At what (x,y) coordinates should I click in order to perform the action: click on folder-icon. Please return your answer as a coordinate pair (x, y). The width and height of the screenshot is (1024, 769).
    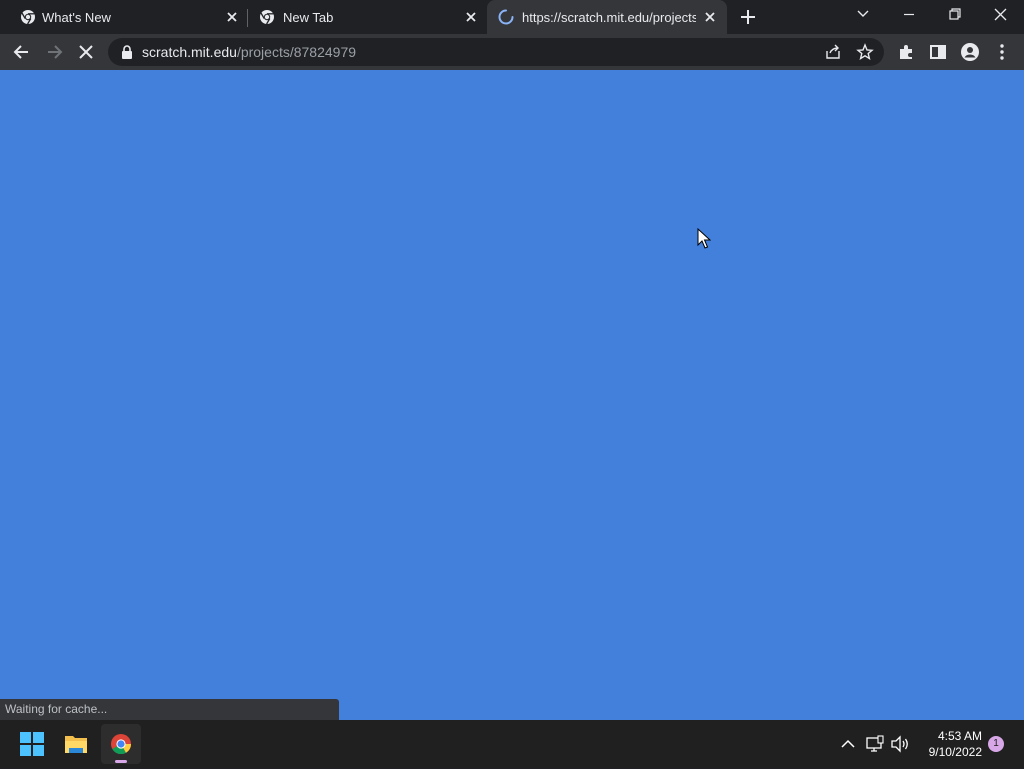
    Looking at the image, I should click on (76, 744).